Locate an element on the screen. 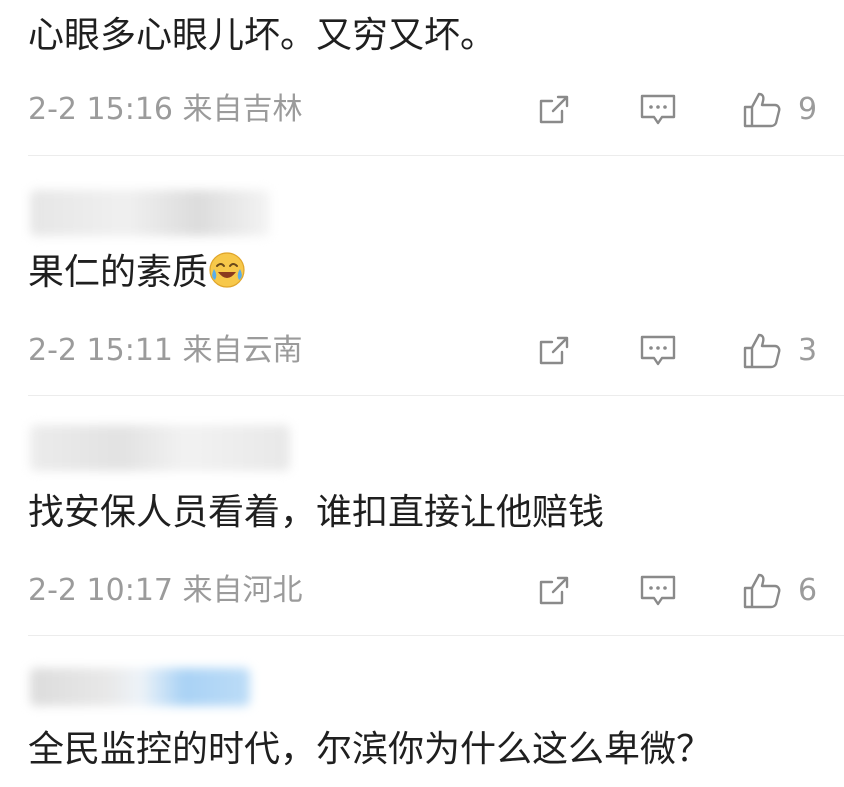  like-count: 9 is located at coordinates (808, 109).